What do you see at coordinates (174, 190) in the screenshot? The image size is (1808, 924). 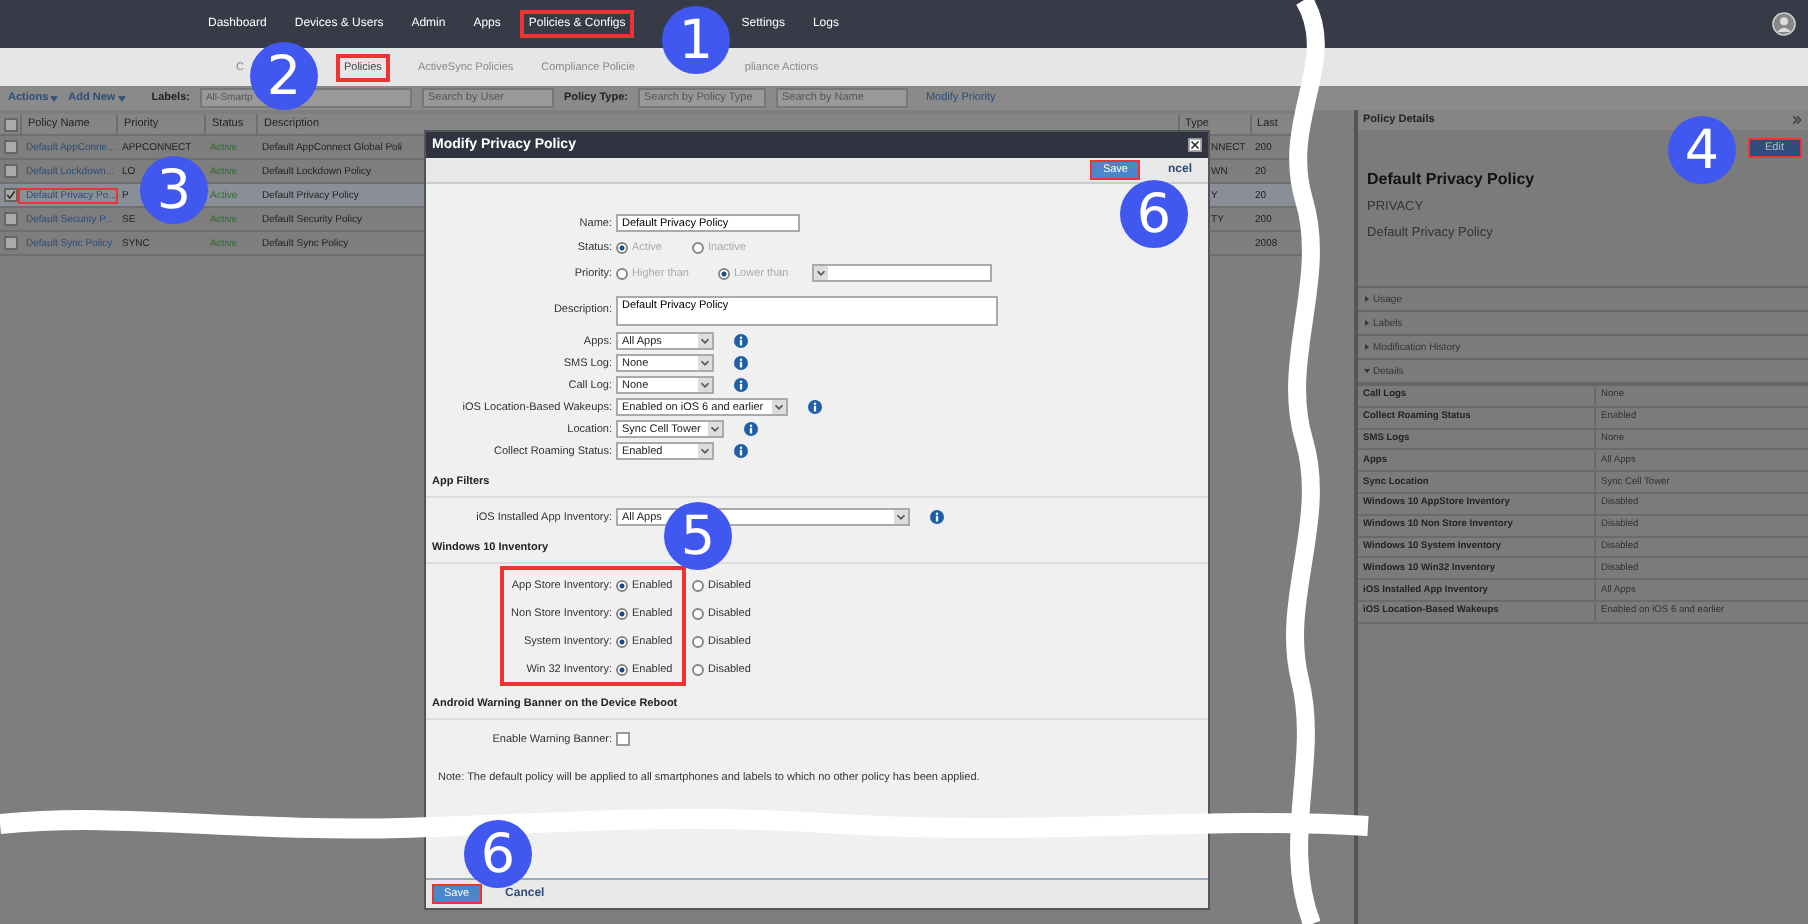 I see `step-number-badge: 3` at bounding box center [174, 190].